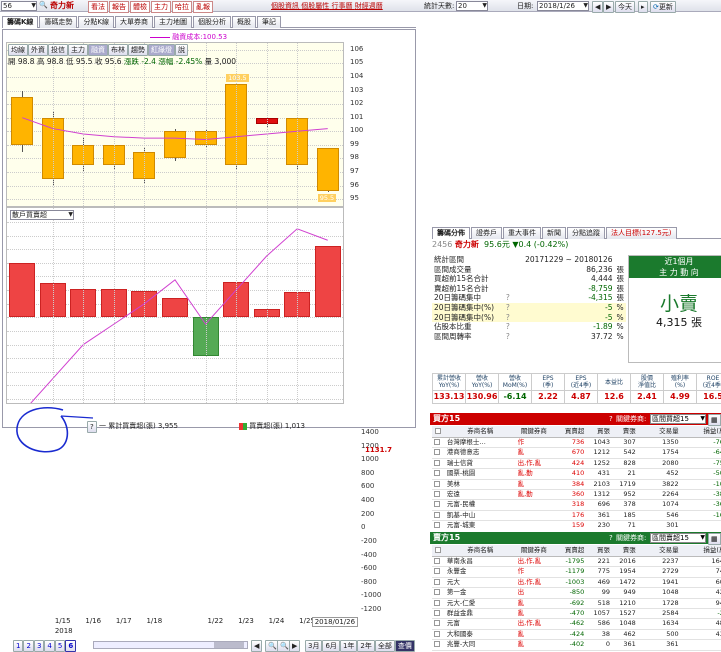  What do you see at coordinates (315, 6) in the screenshot?
I see `link-stock-attr: 個股屬性` at bounding box center [315, 6].